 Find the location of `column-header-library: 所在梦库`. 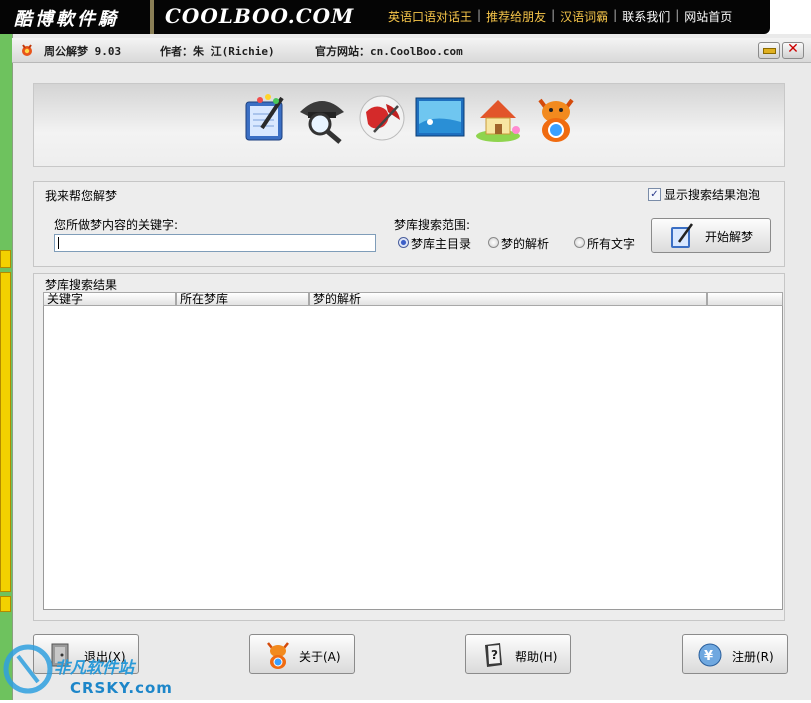

column-header-library: 所在梦库 is located at coordinates (242, 299).